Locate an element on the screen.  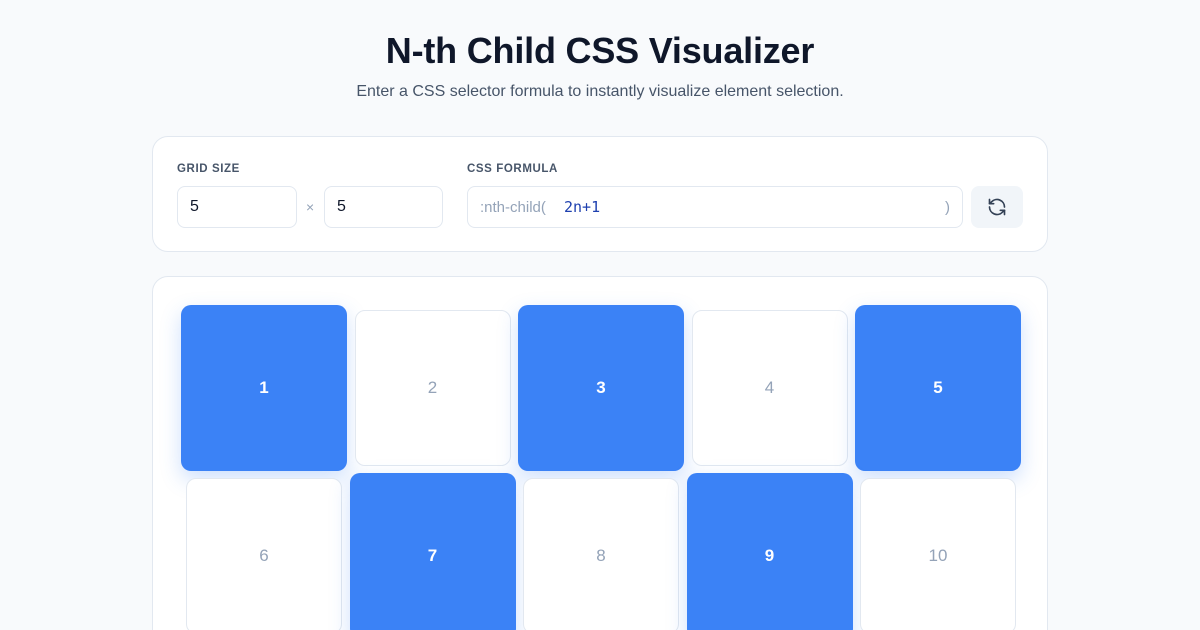
grid-cell-10: 10 is located at coordinates (938, 554).